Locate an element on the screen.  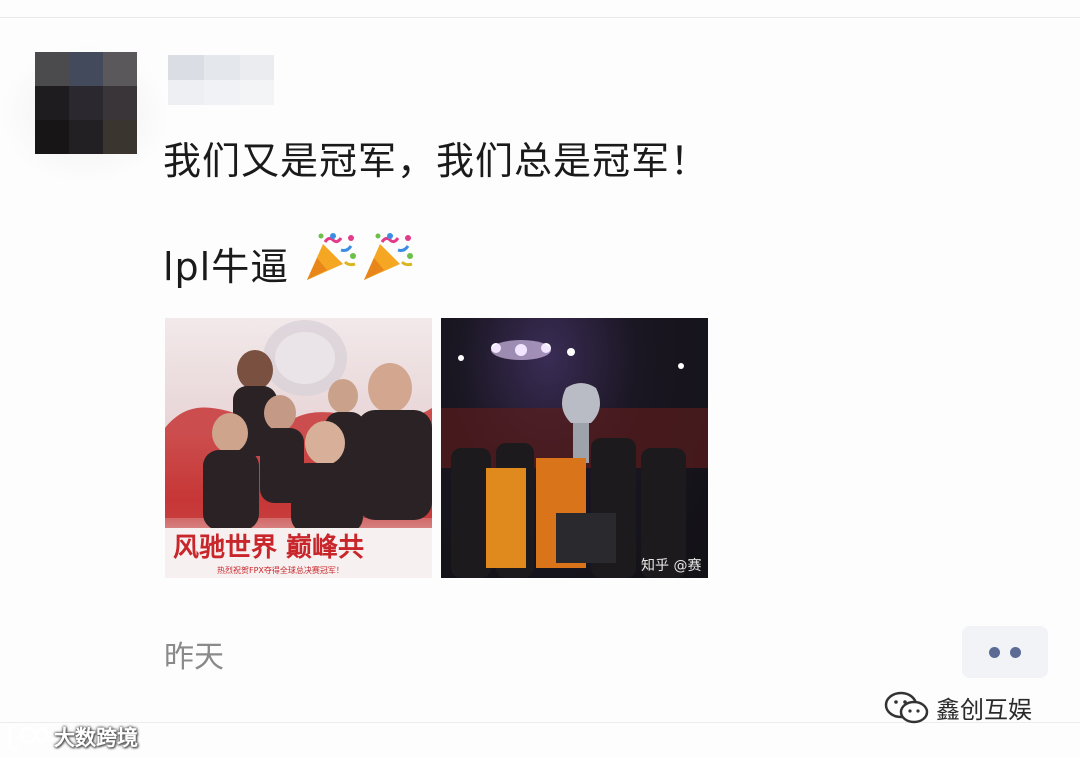
post-text-line1: 我们又是冠军，我们总是冠军！ is located at coordinates (436, 161).